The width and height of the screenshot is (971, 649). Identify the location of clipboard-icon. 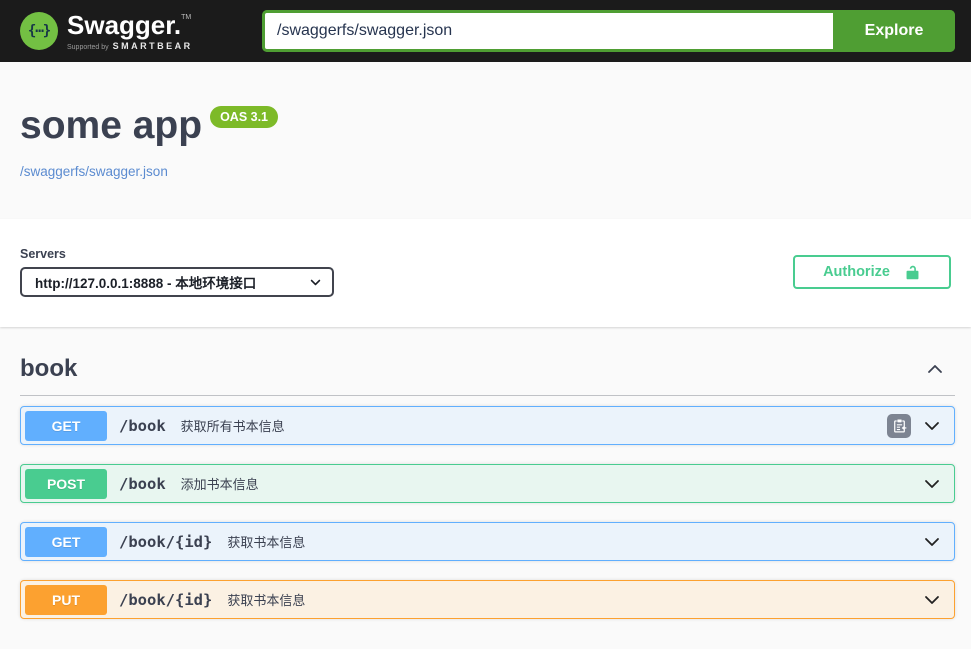
(899, 425).